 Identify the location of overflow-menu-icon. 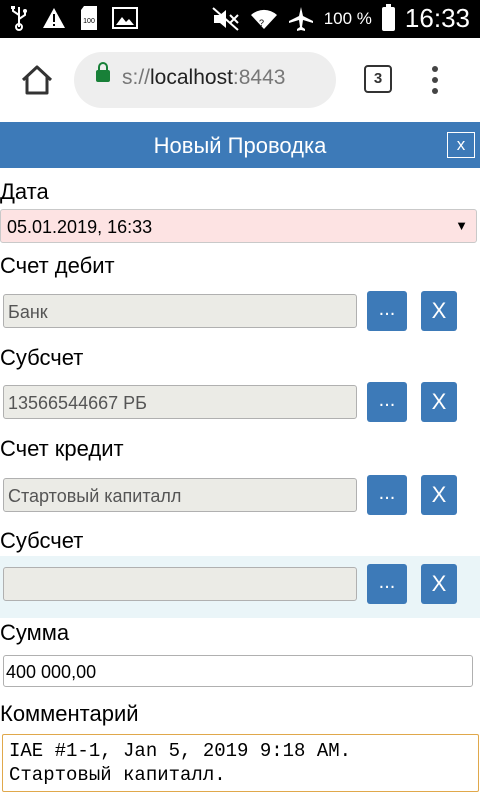
(435, 82).